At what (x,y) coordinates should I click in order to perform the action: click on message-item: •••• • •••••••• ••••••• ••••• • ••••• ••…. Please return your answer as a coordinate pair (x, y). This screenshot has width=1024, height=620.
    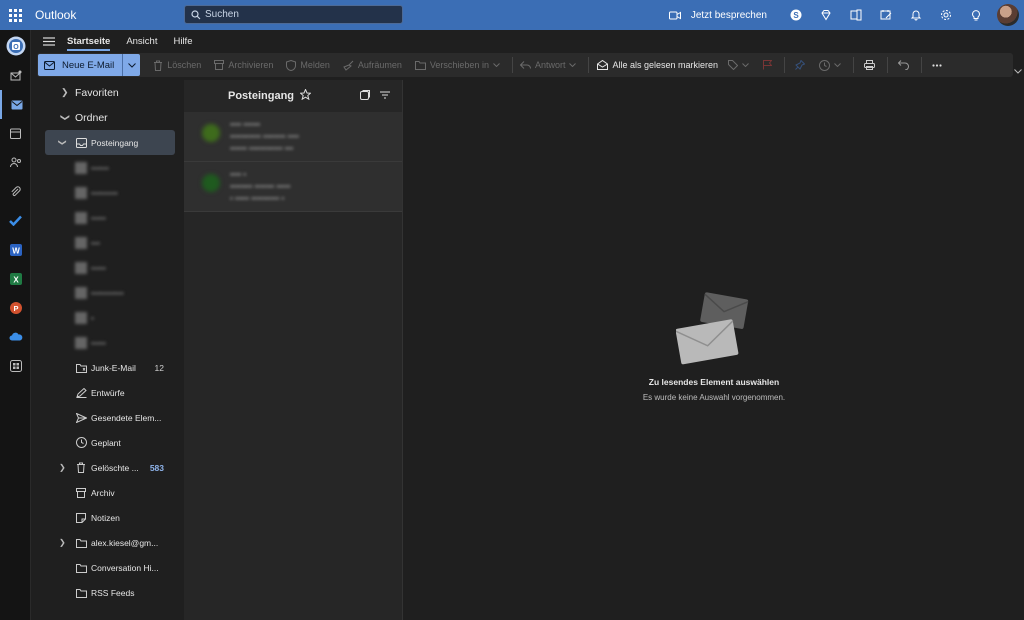
    Looking at the image, I should click on (293, 187).